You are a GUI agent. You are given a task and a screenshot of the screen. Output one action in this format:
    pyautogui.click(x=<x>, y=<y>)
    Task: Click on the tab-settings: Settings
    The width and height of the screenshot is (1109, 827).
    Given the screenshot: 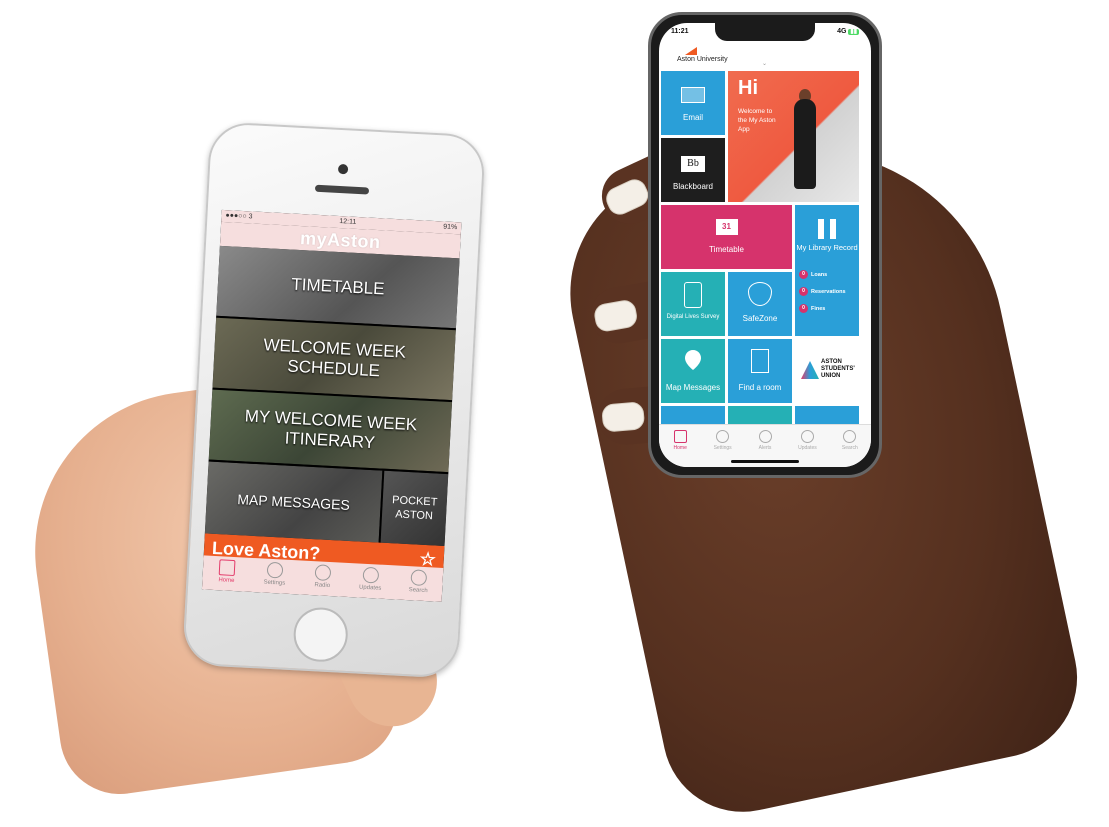 What is the action you would take?
    pyautogui.click(x=275, y=576)
    